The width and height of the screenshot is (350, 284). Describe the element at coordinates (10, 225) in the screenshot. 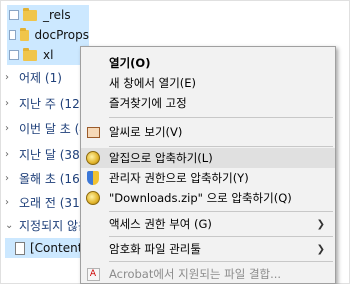

I see `chevron-down-icon: ⌄` at that location.